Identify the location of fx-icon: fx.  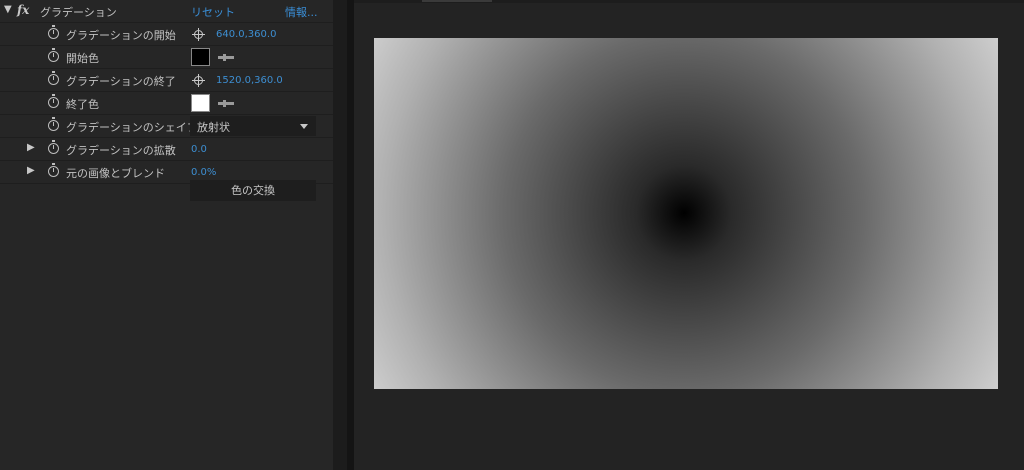
(23, 10).